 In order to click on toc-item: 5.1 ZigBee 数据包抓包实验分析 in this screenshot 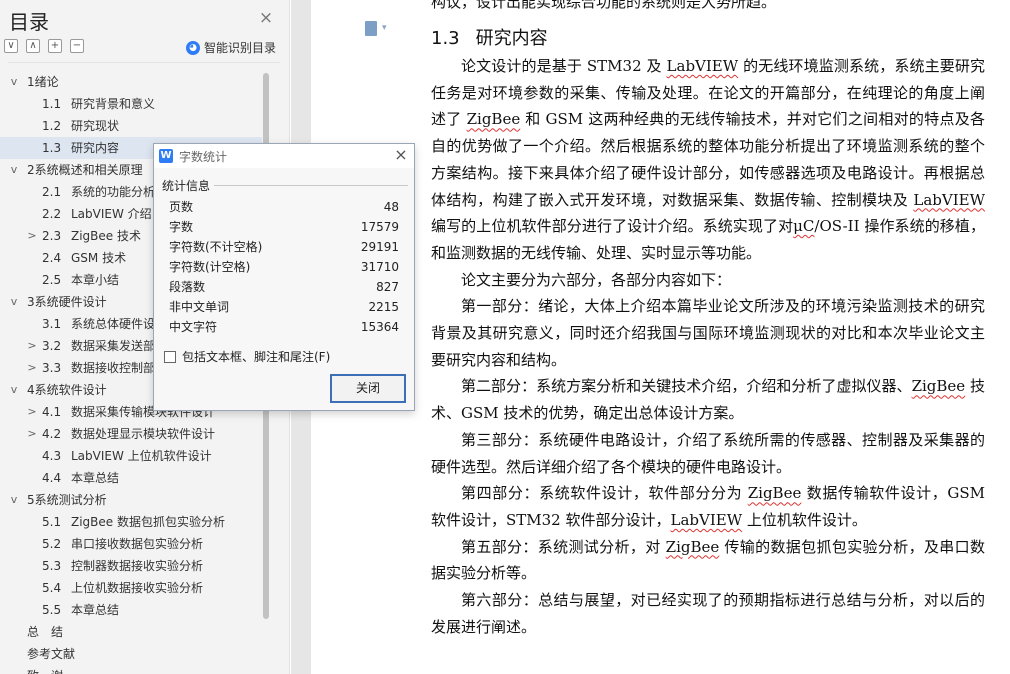, I will do `click(131, 522)`.